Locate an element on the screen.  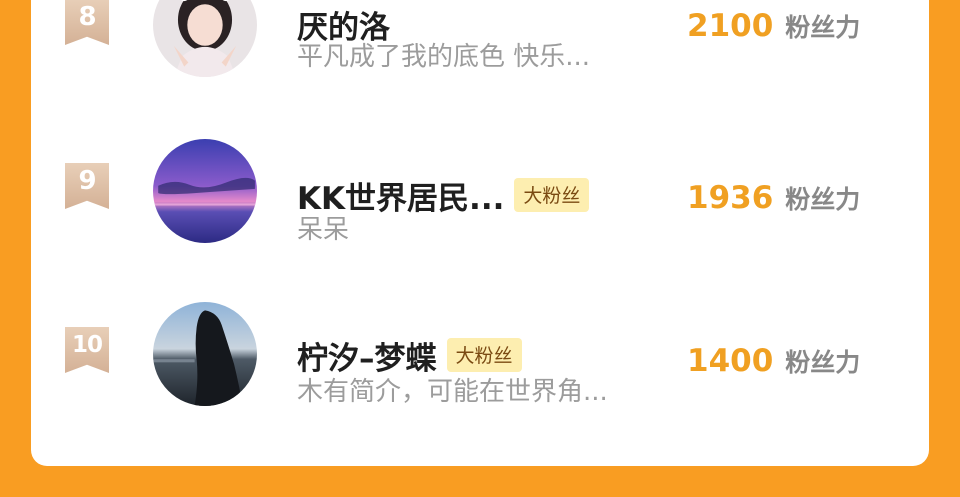
purple-sunset-sea-avatar-icon is located at coordinates (205, 191).